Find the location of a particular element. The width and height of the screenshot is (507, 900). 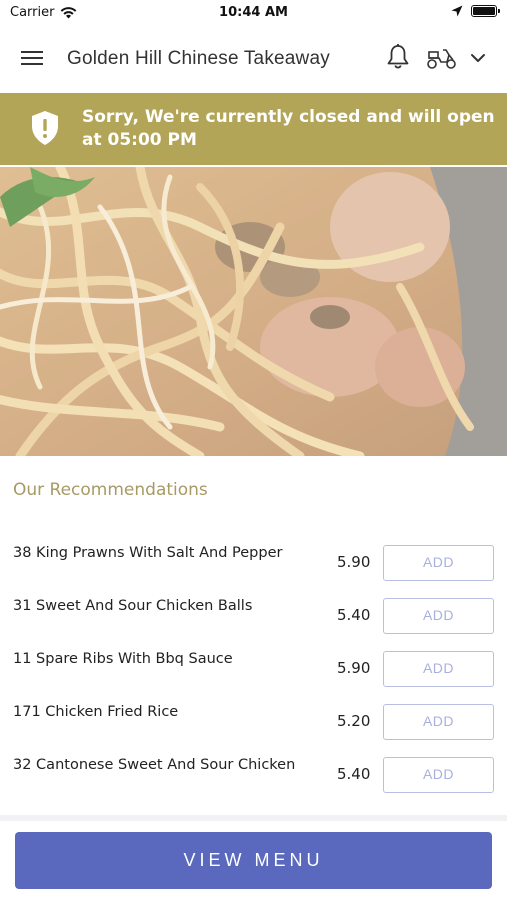

delivery-mode-dropdown is located at coordinates (479, 59).